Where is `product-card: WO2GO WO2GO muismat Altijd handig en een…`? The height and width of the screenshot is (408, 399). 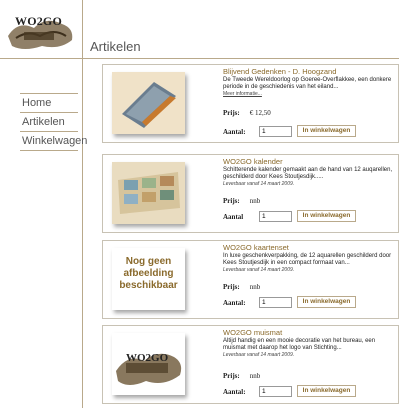 product-card: WO2GO WO2GO muismat Altijd handig en een… is located at coordinates (250, 364).